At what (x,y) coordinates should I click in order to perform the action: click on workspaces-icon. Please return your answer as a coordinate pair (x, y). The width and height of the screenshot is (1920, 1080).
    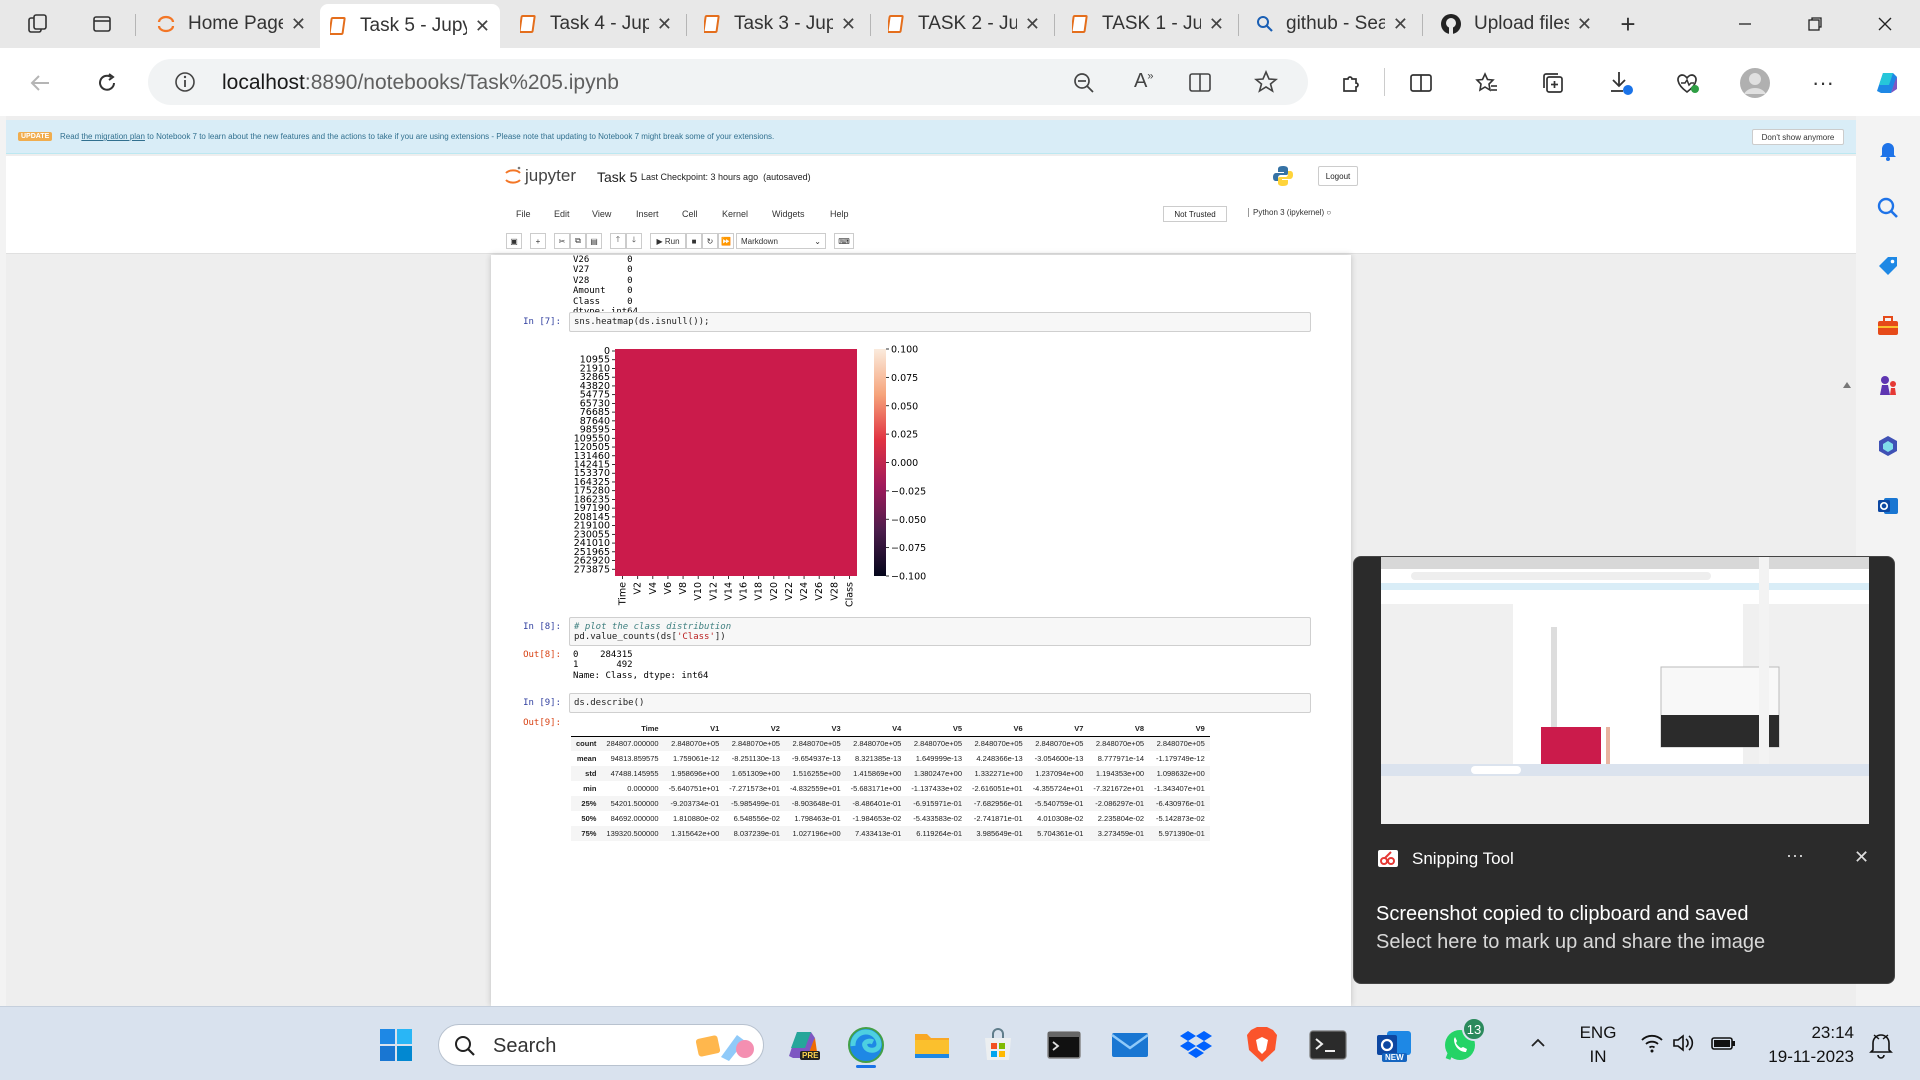
    Looking at the image, I should click on (38, 24).